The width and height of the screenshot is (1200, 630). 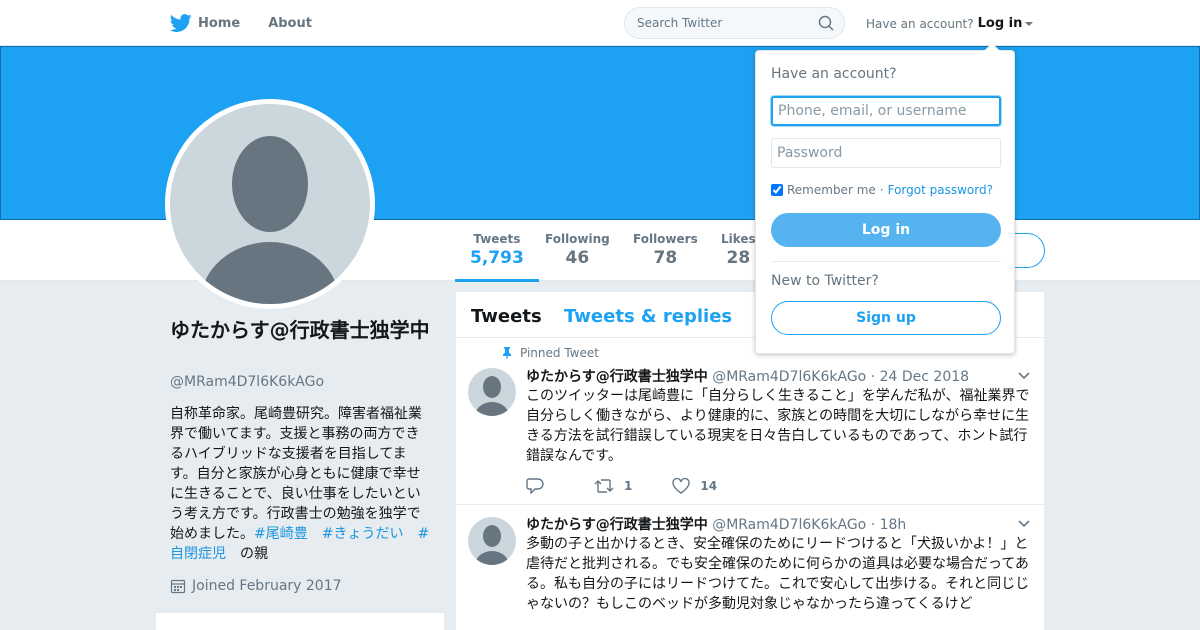 What do you see at coordinates (694, 486) in the screenshot?
I see `like-button: 14` at bounding box center [694, 486].